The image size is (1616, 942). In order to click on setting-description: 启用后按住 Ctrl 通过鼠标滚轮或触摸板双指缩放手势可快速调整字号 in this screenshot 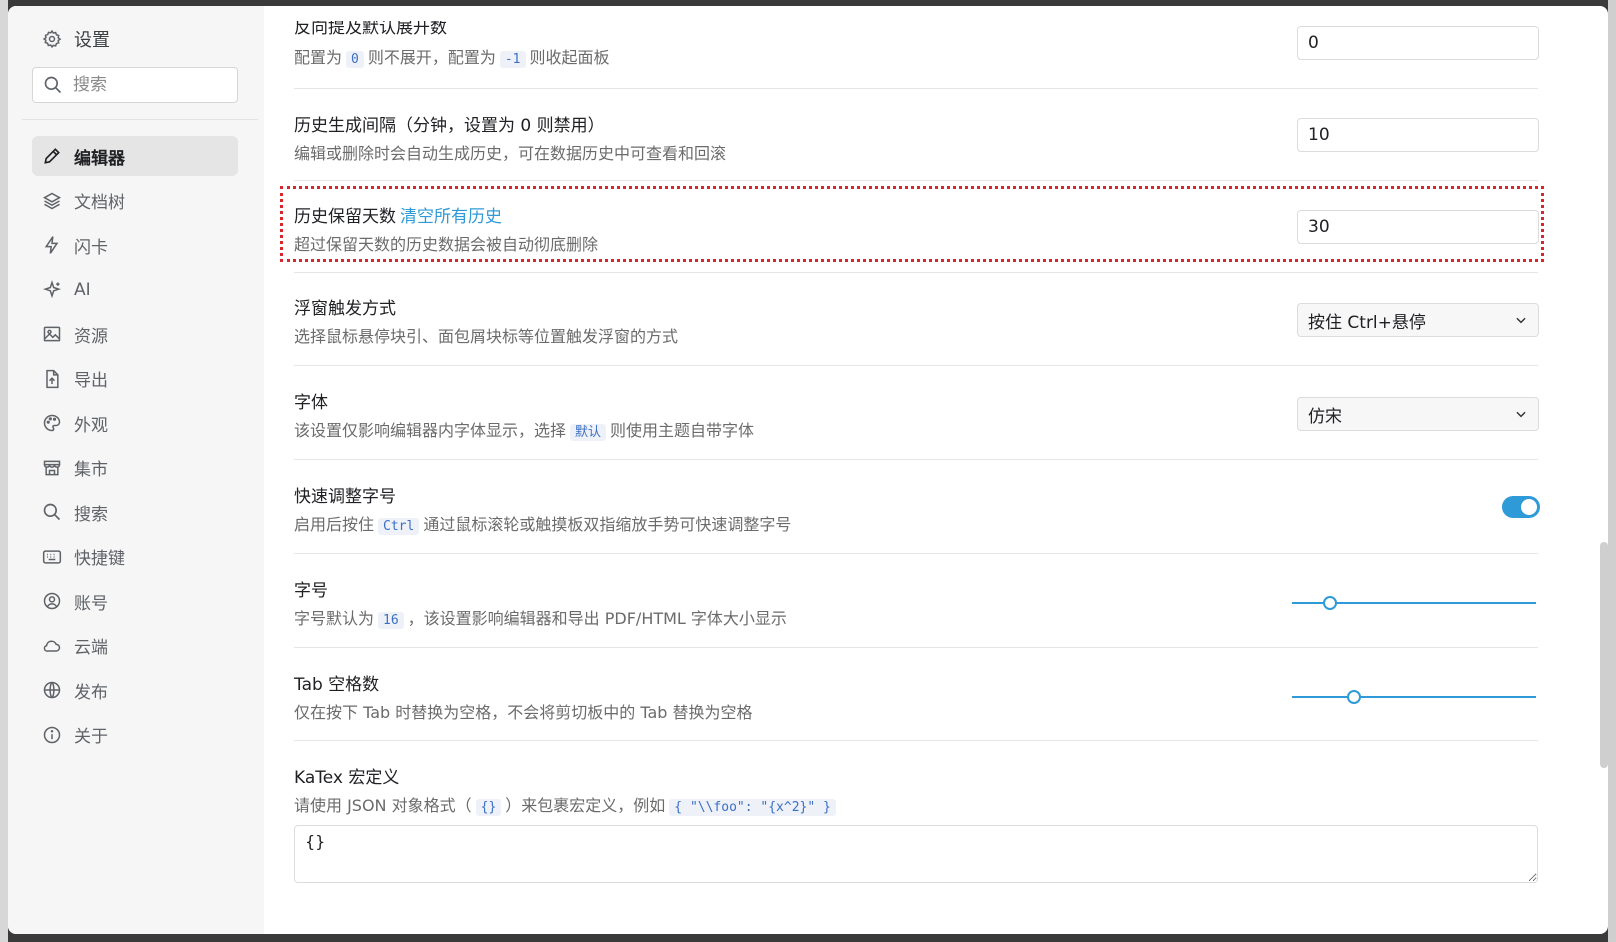, I will do `click(542, 523)`.